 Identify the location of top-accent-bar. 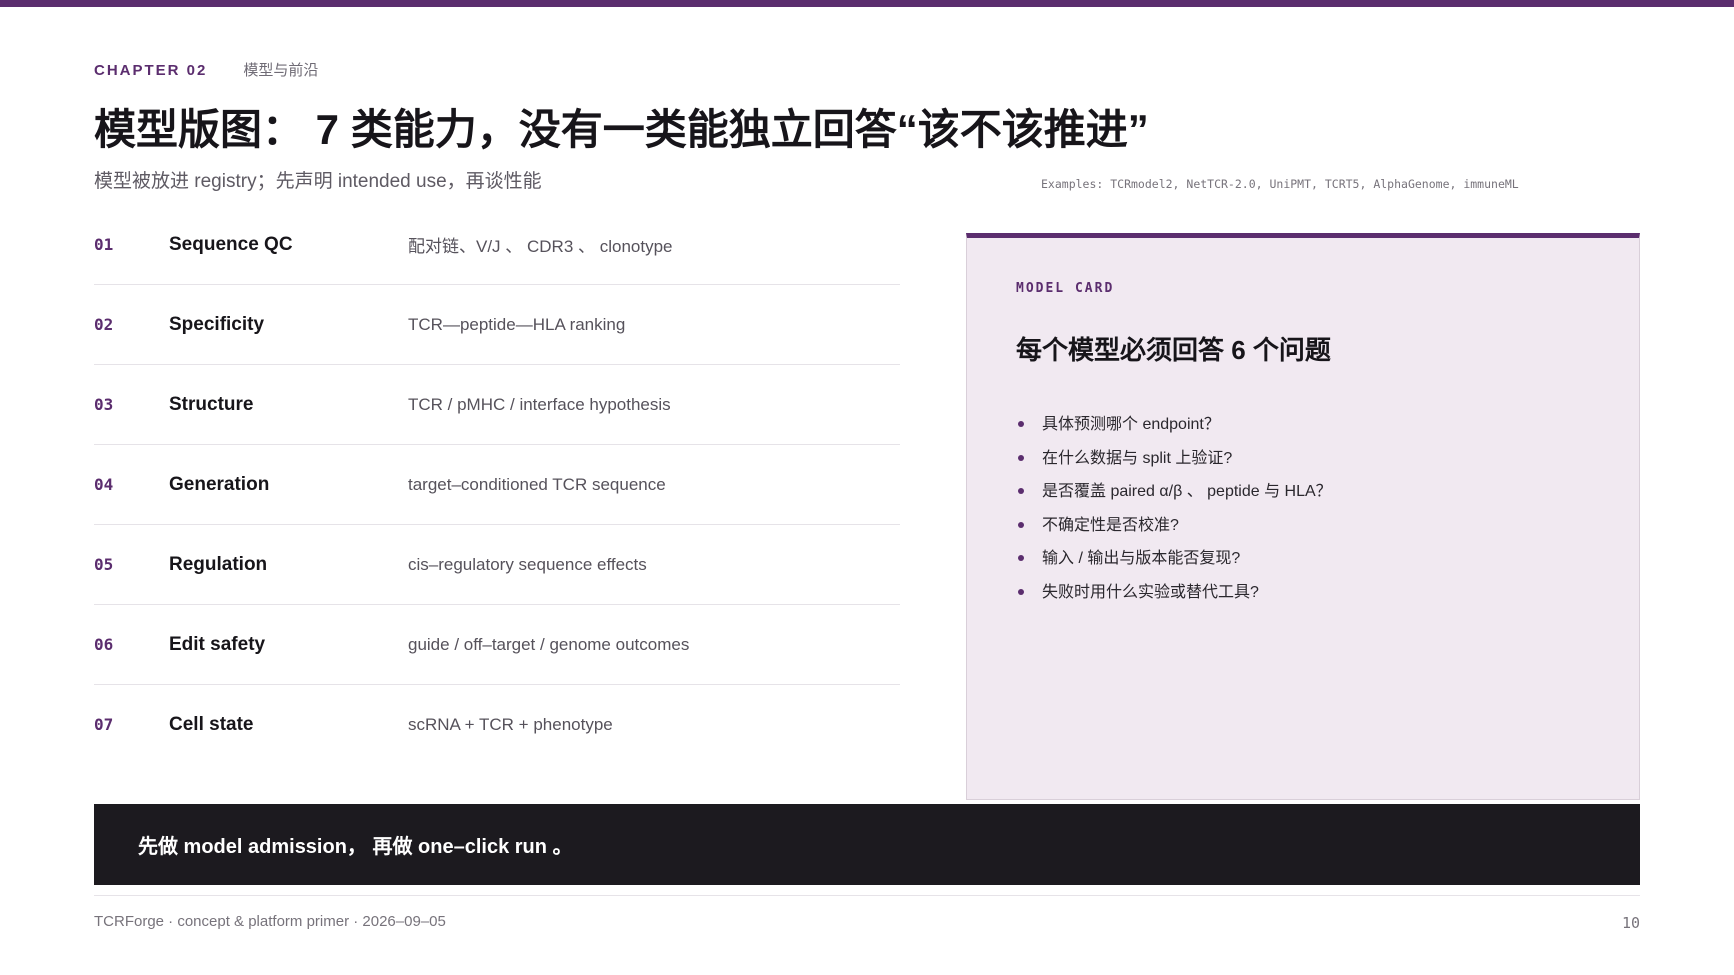
(867, 3).